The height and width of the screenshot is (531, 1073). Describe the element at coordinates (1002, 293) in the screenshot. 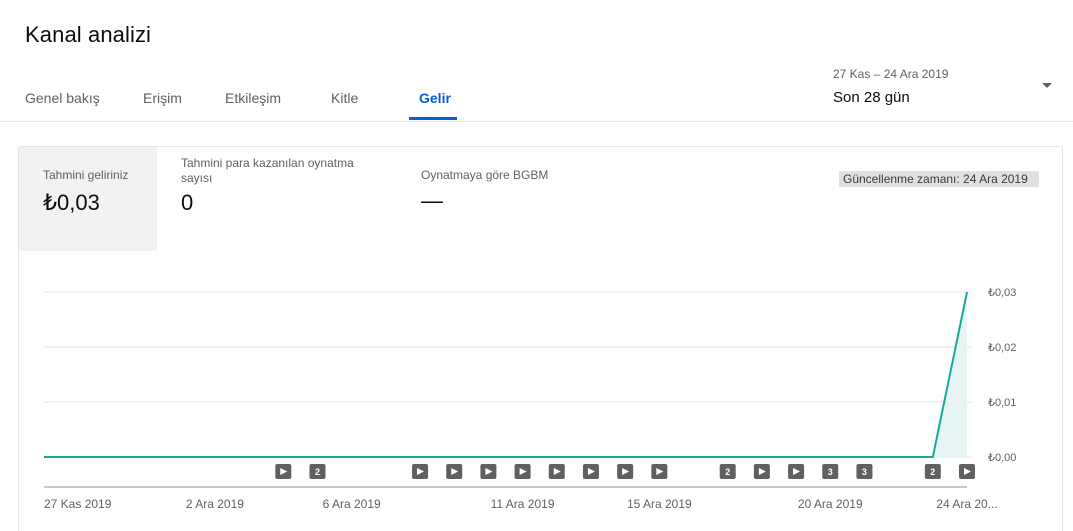

I see `y-tick-label: ₺0,03` at that location.